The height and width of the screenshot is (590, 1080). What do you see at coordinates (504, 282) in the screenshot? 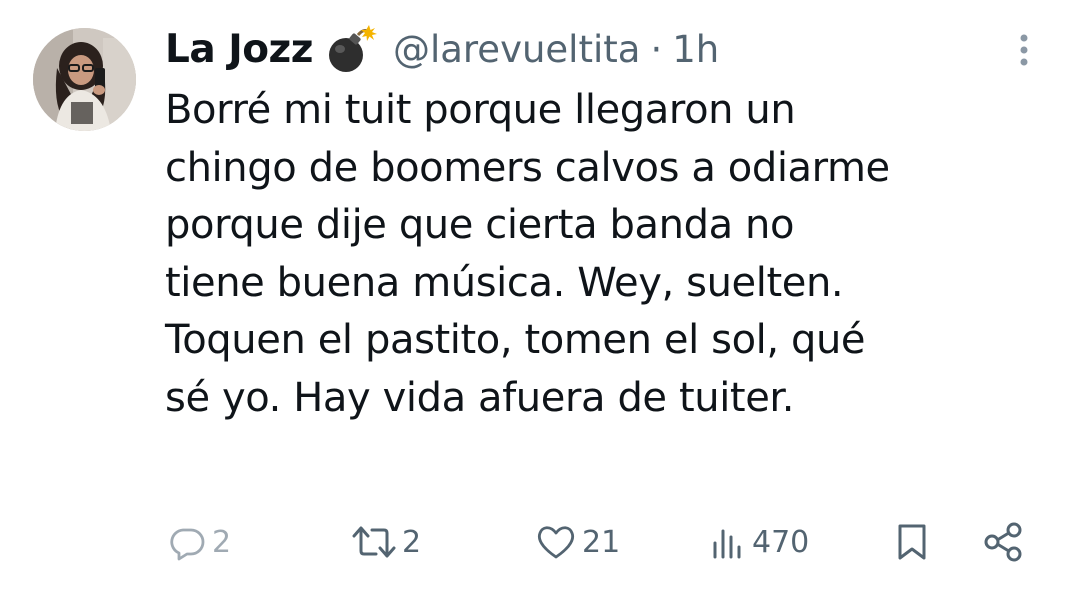
I see `tweet-text-line: tiene buena música. Wey, suelten.` at bounding box center [504, 282].